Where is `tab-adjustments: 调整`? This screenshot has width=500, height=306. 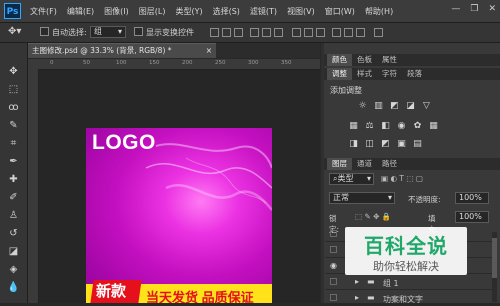 tab-adjustments: 调整 is located at coordinates (339, 74).